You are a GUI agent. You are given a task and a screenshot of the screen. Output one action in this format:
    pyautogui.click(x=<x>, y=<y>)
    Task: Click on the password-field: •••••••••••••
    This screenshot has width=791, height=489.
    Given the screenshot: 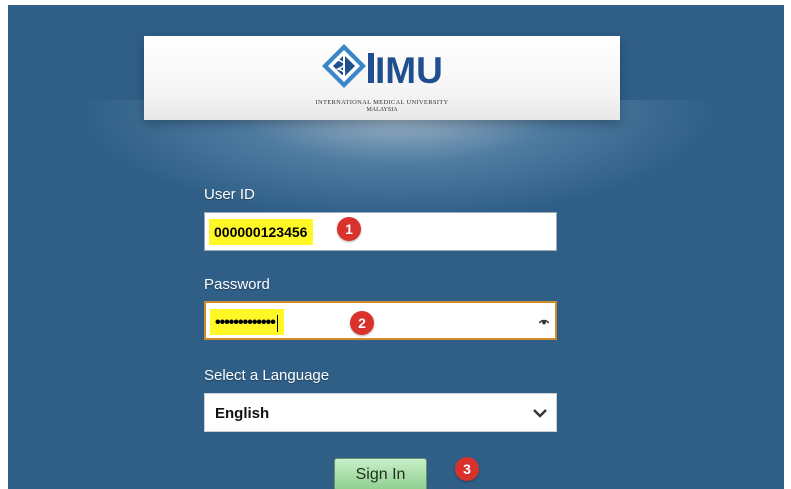 What is the action you would take?
    pyautogui.click(x=380, y=320)
    